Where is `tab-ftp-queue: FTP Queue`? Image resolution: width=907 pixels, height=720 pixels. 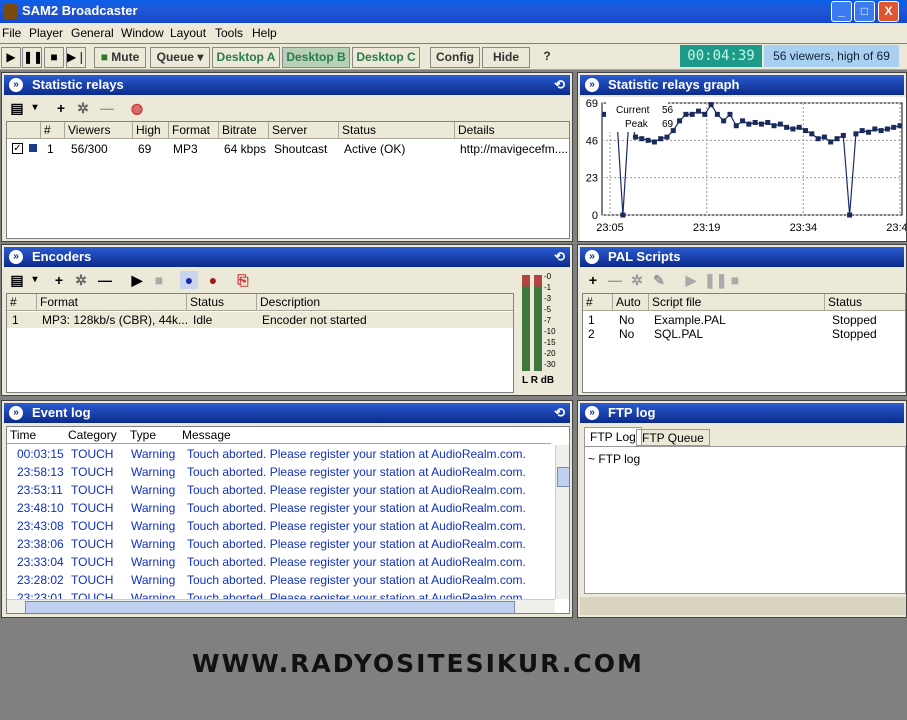
tab-ftp-queue: FTP Queue is located at coordinates (673, 437).